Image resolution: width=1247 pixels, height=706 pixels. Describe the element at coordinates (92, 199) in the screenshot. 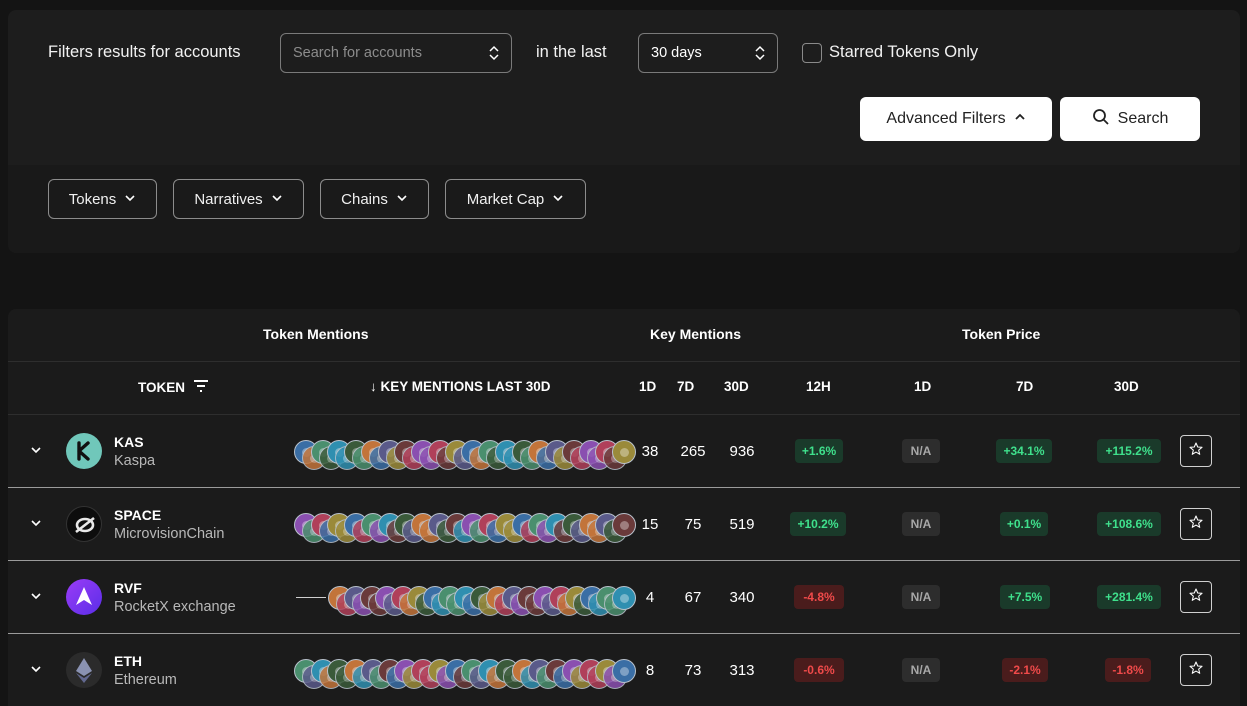

I see `chip-label: Tokens` at that location.